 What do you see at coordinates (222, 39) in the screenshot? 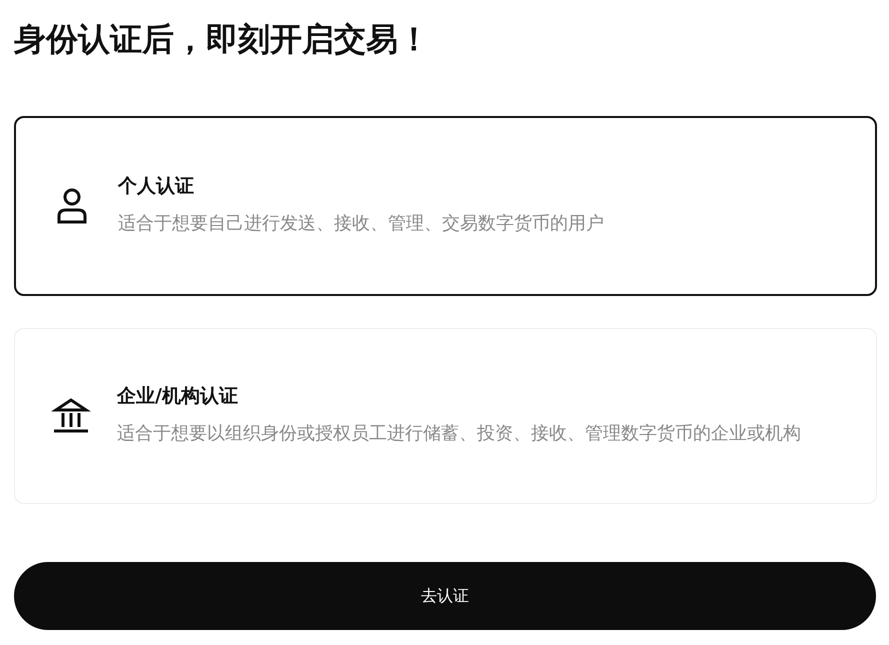
I see `page-heading: 身份认证后，即刻开启交易！` at bounding box center [222, 39].